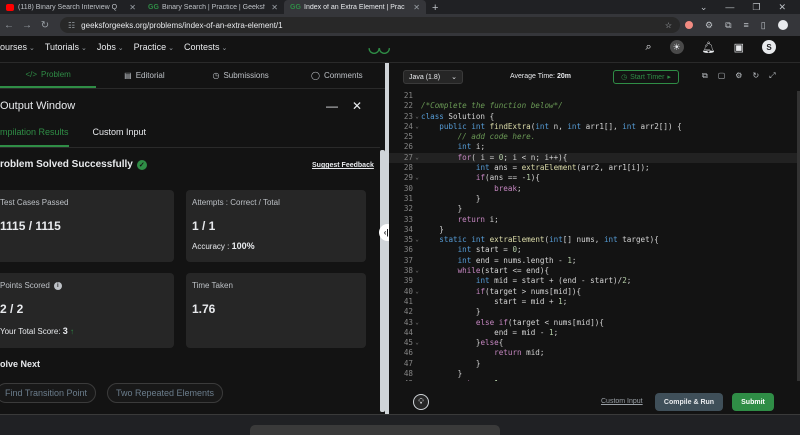 This screenshot has width=800, height=435. I want to click on tab-comments: ◯Comments, so click(337, 75).